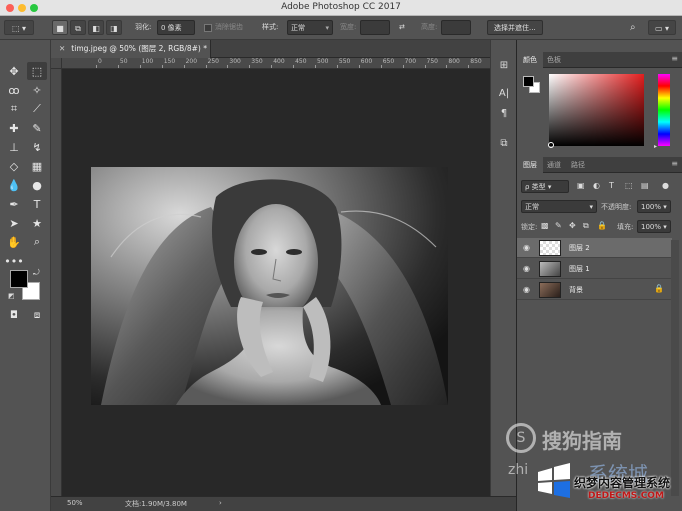  Describe the element at coordinates (633, 27) in the screenshot. I see `search-icon: ⌕` at that location.